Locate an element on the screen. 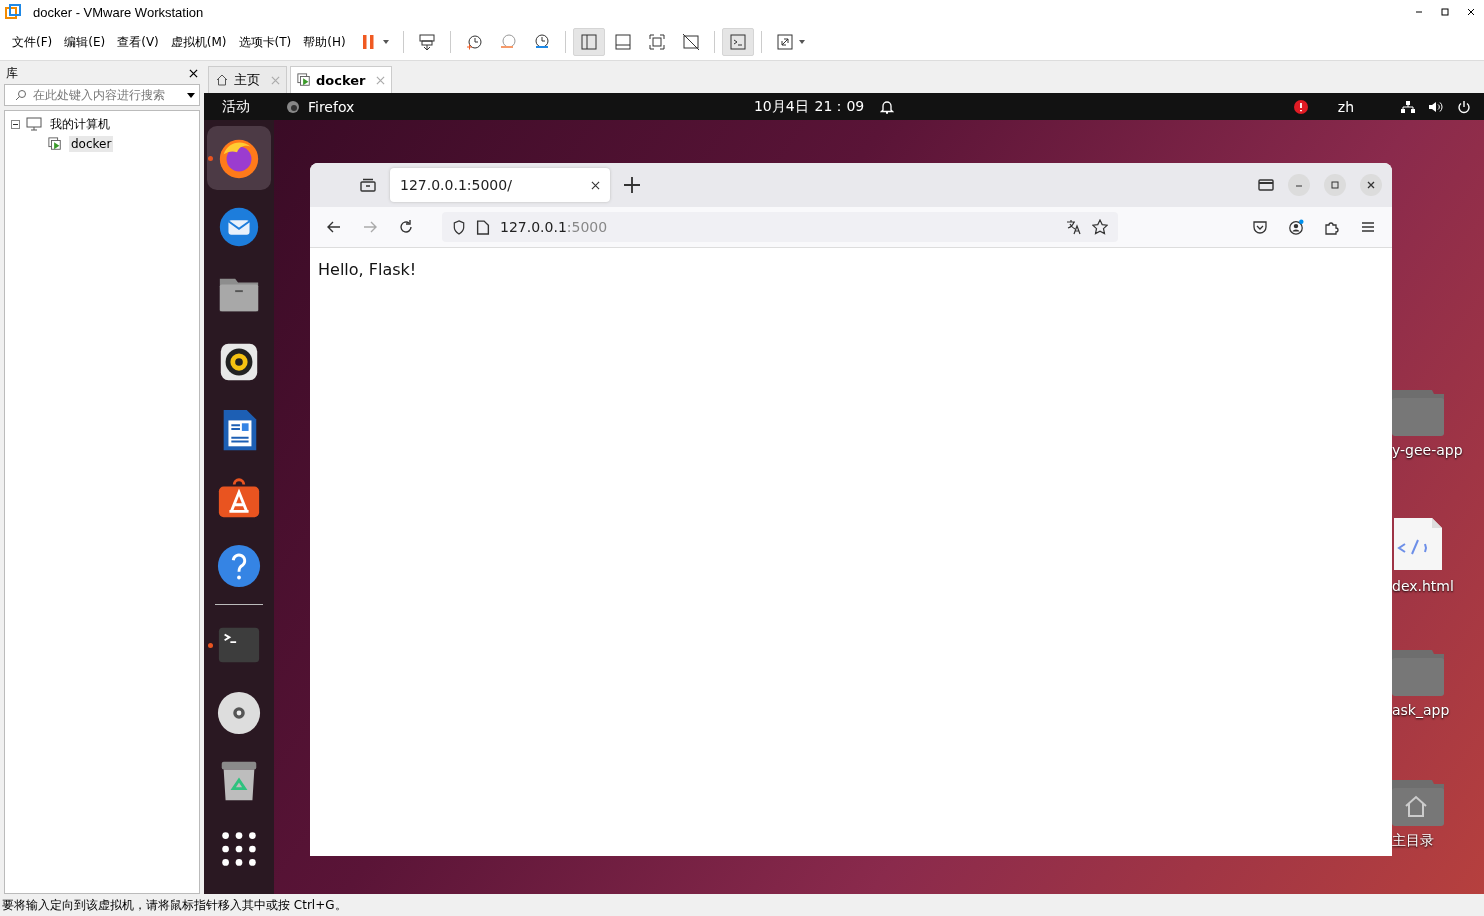 The width and height of the screenshot is (1484, 916). translate-icon is located at coordinates (1074, 227).